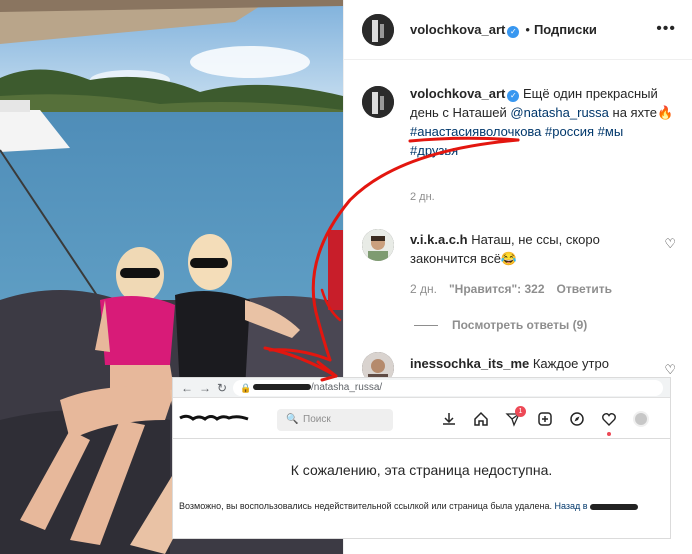  Describe the element at coordinates (246, 388) in the screenshot. I see `lock-icon: 🔒` at that location.